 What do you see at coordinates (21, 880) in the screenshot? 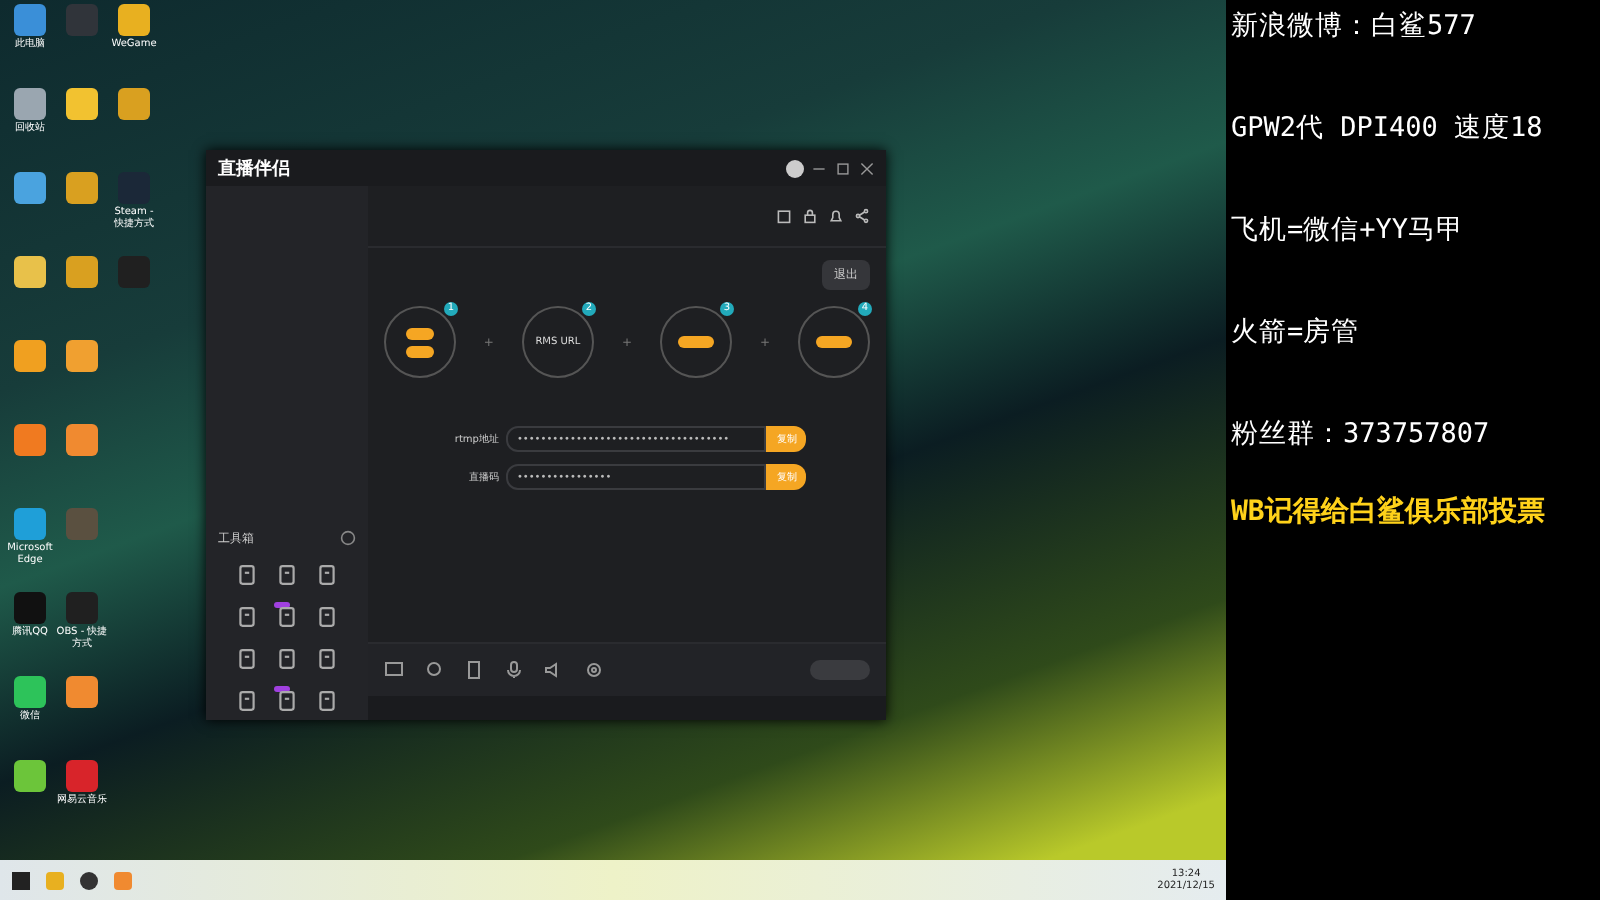
I see `windows-icon` at bounding box center [21, 880].